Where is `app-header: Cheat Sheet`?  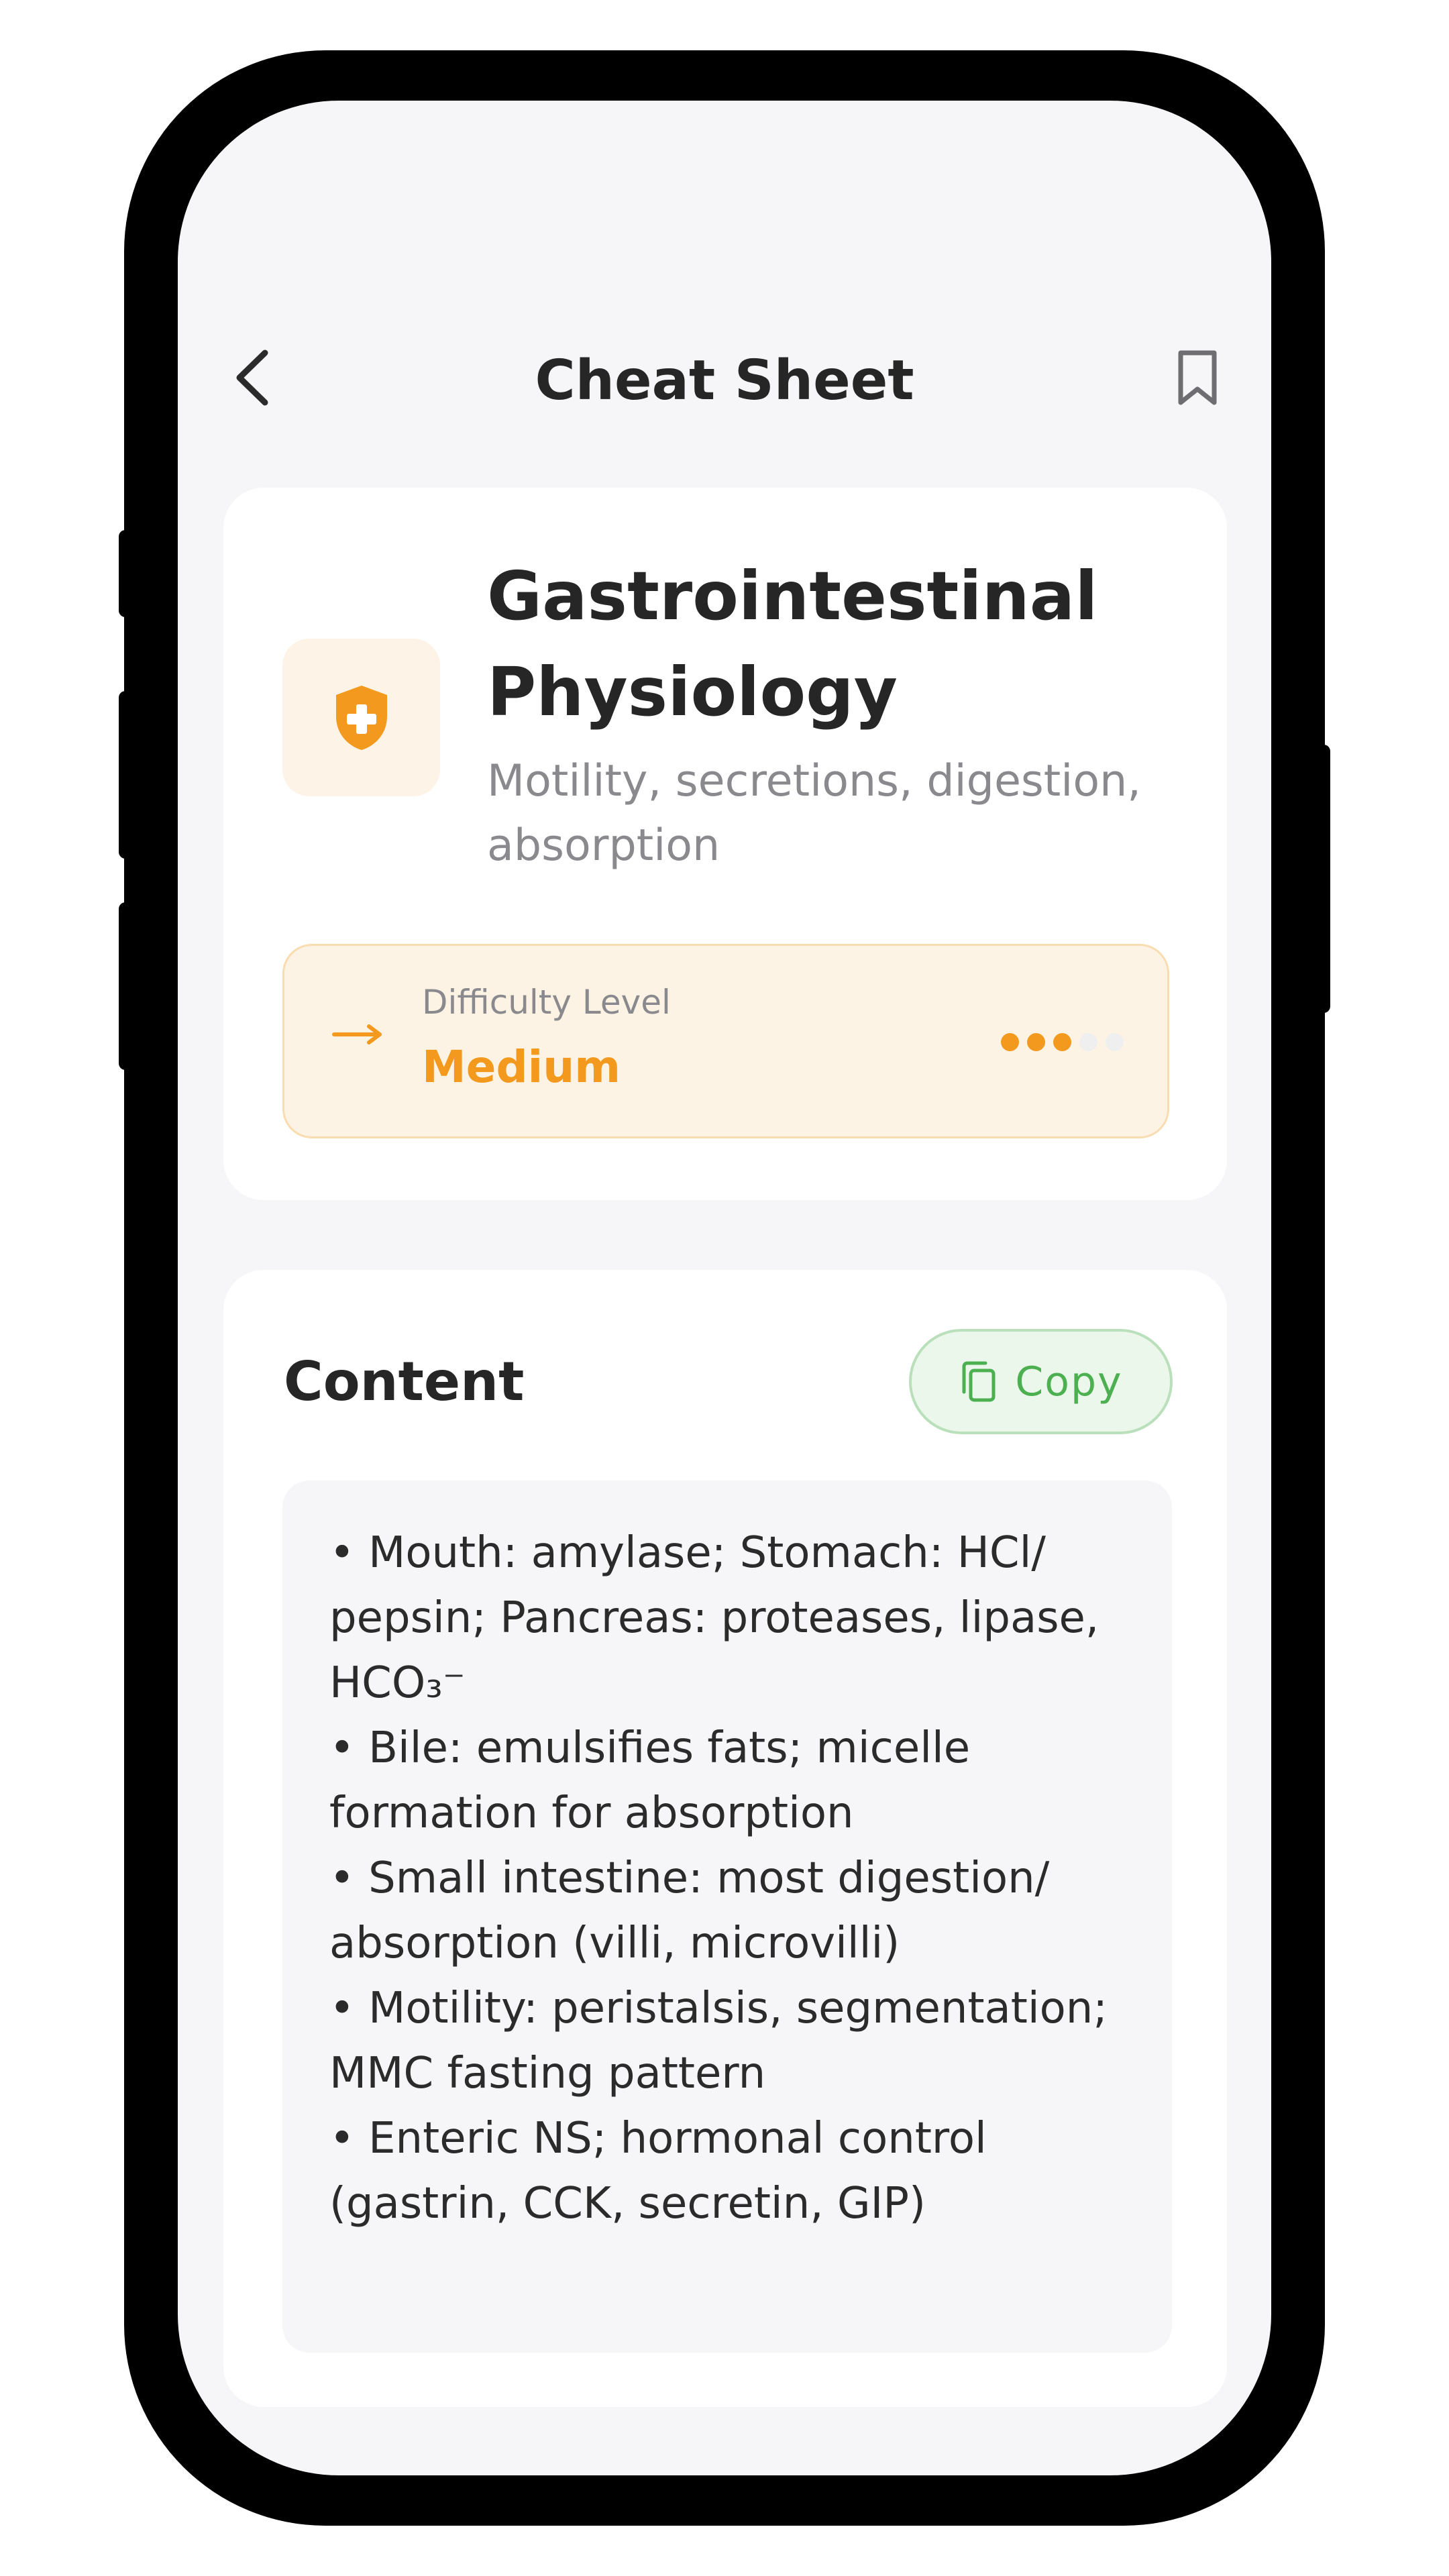 app-header: Cheat Sheet is located at coordinates (724, 376).